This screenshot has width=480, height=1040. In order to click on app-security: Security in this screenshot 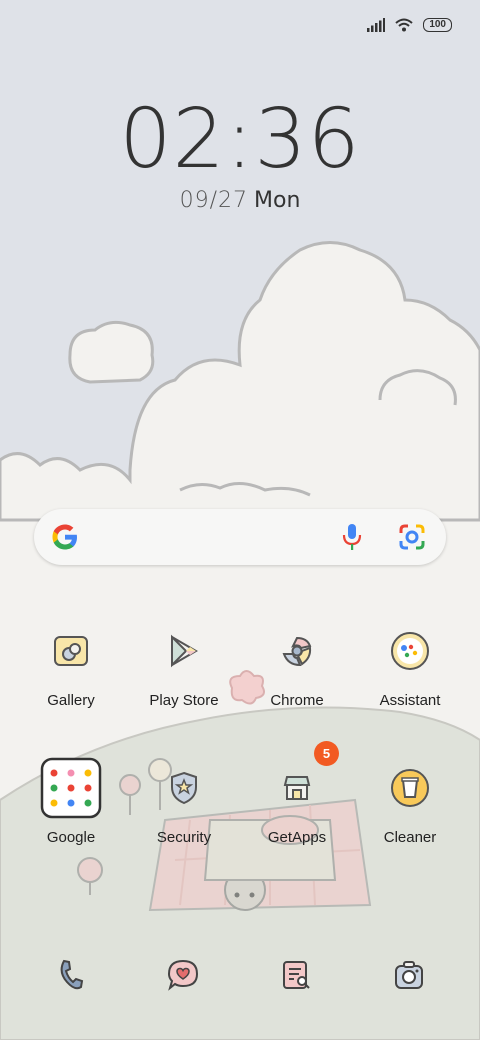, I will do `click(184, 801)`.